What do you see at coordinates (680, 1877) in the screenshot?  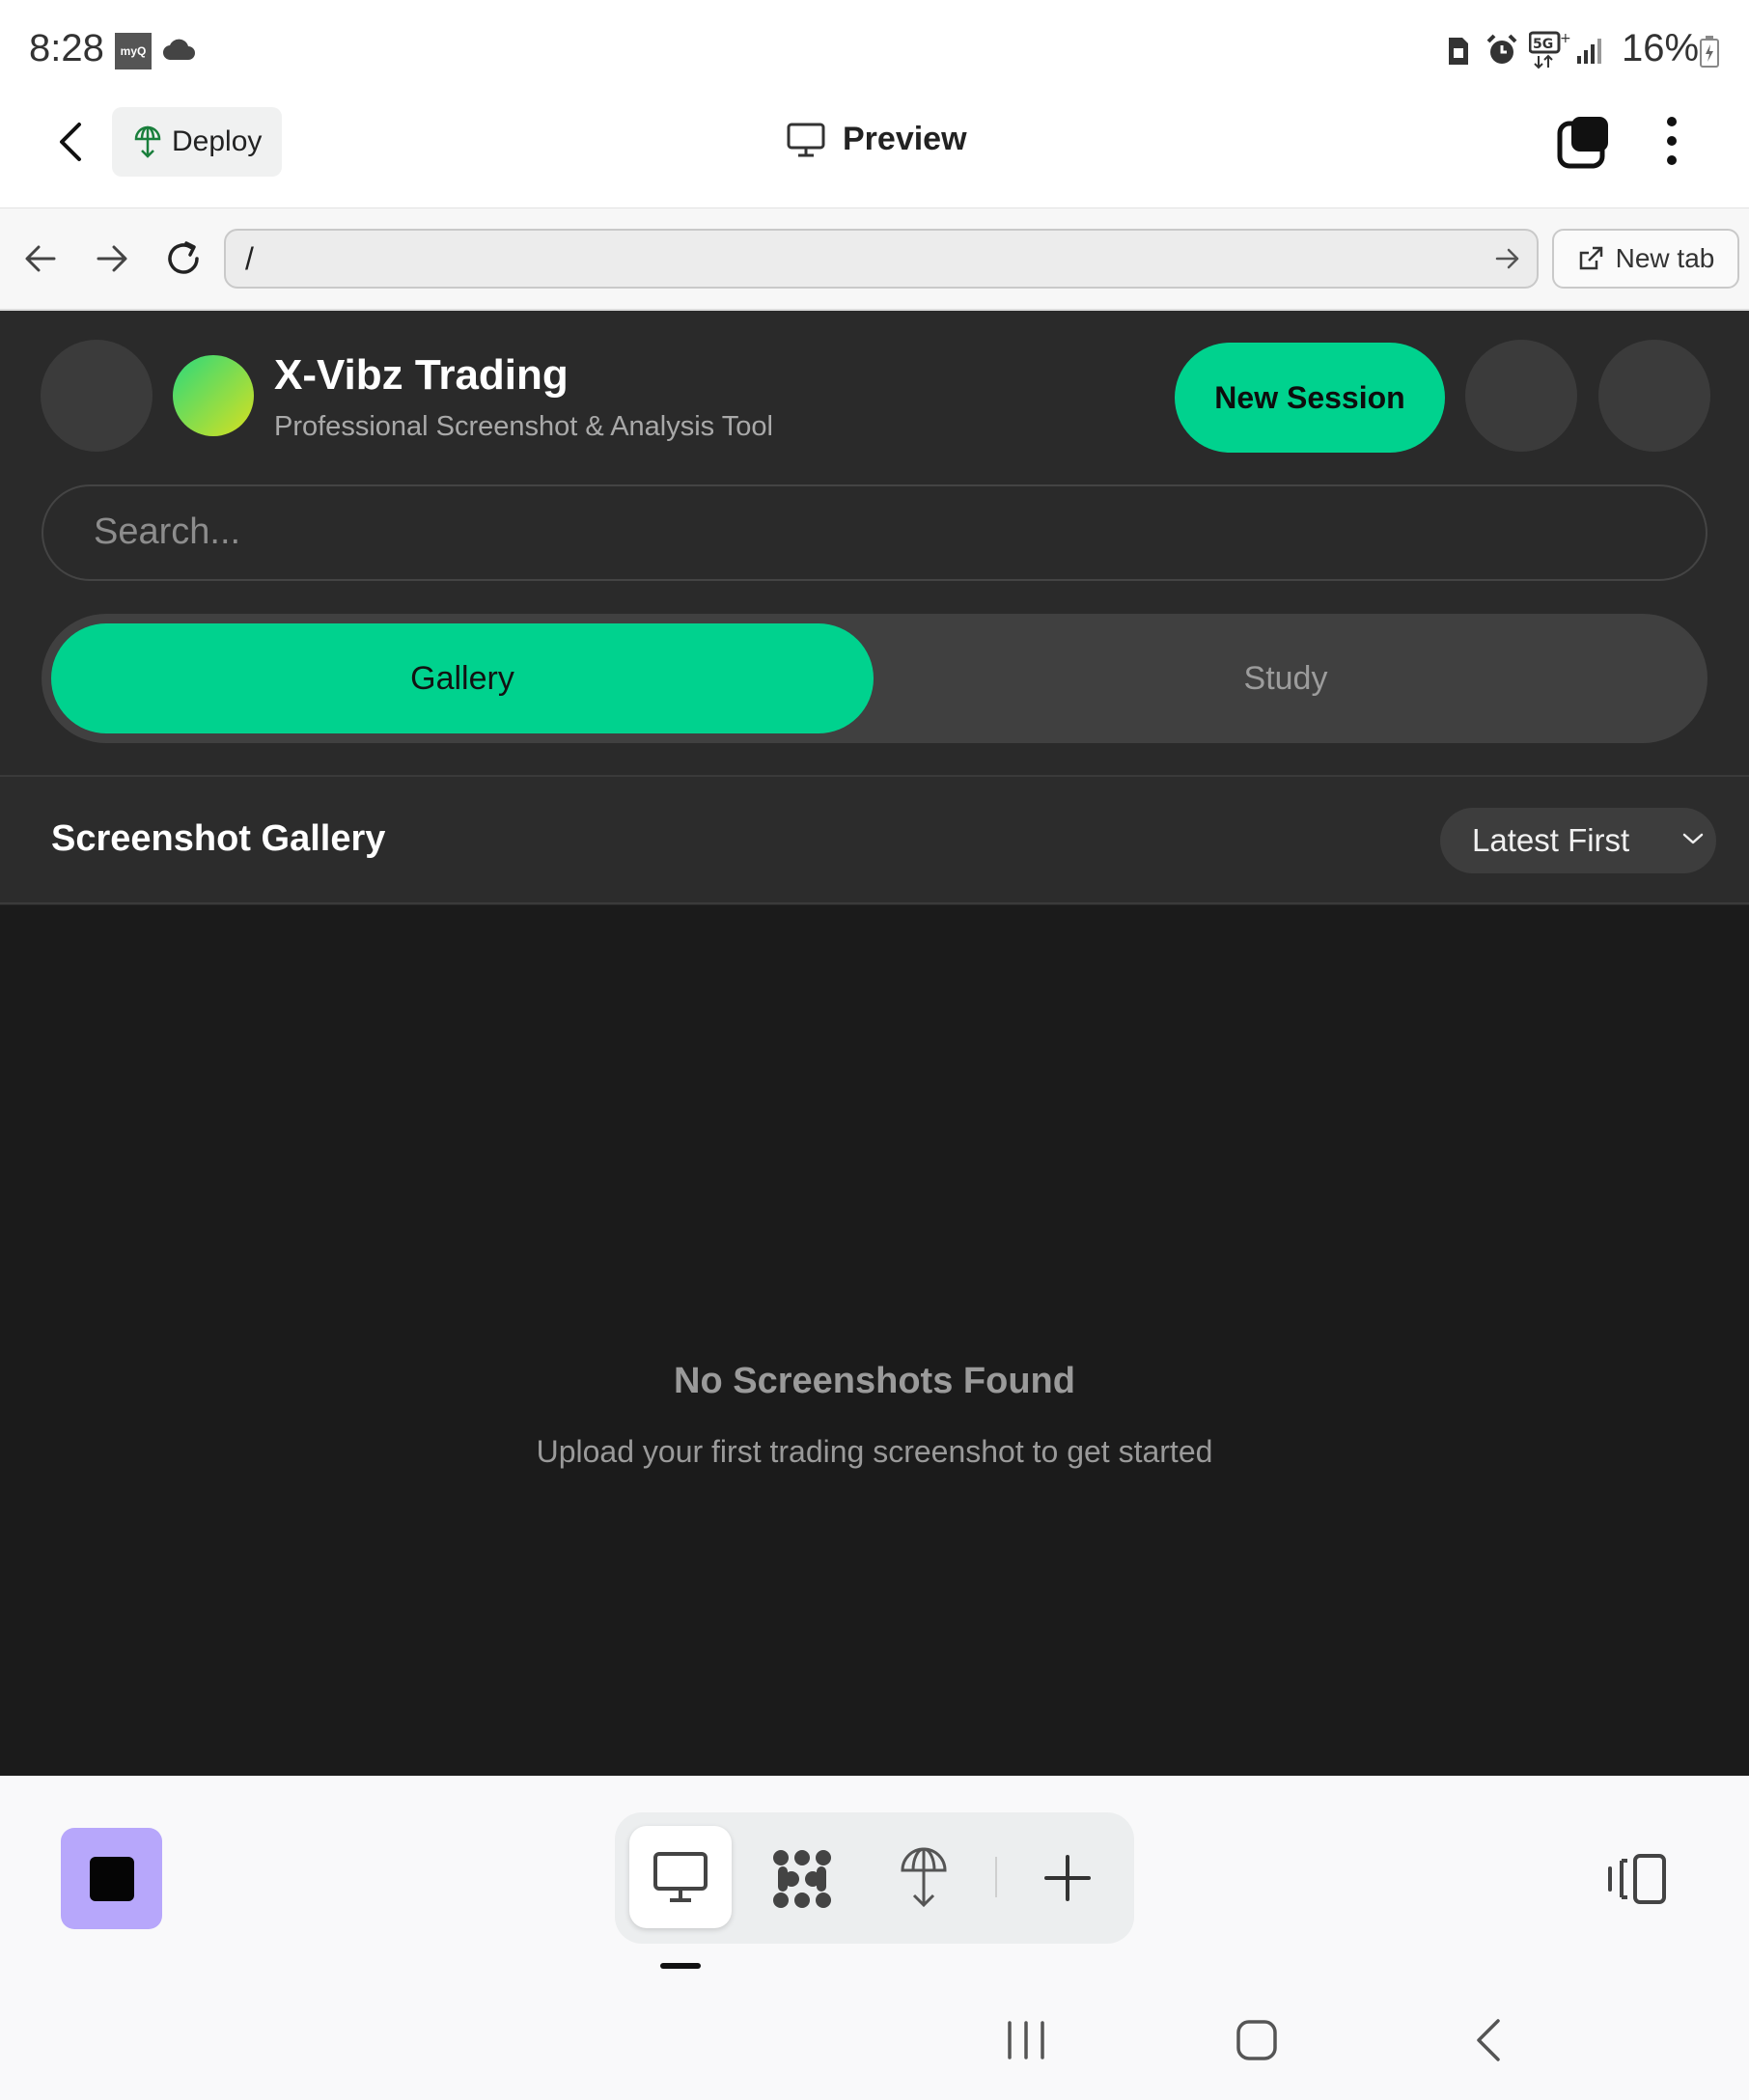 I see `preview-tool-icon` at bounding box center [680, 1877].